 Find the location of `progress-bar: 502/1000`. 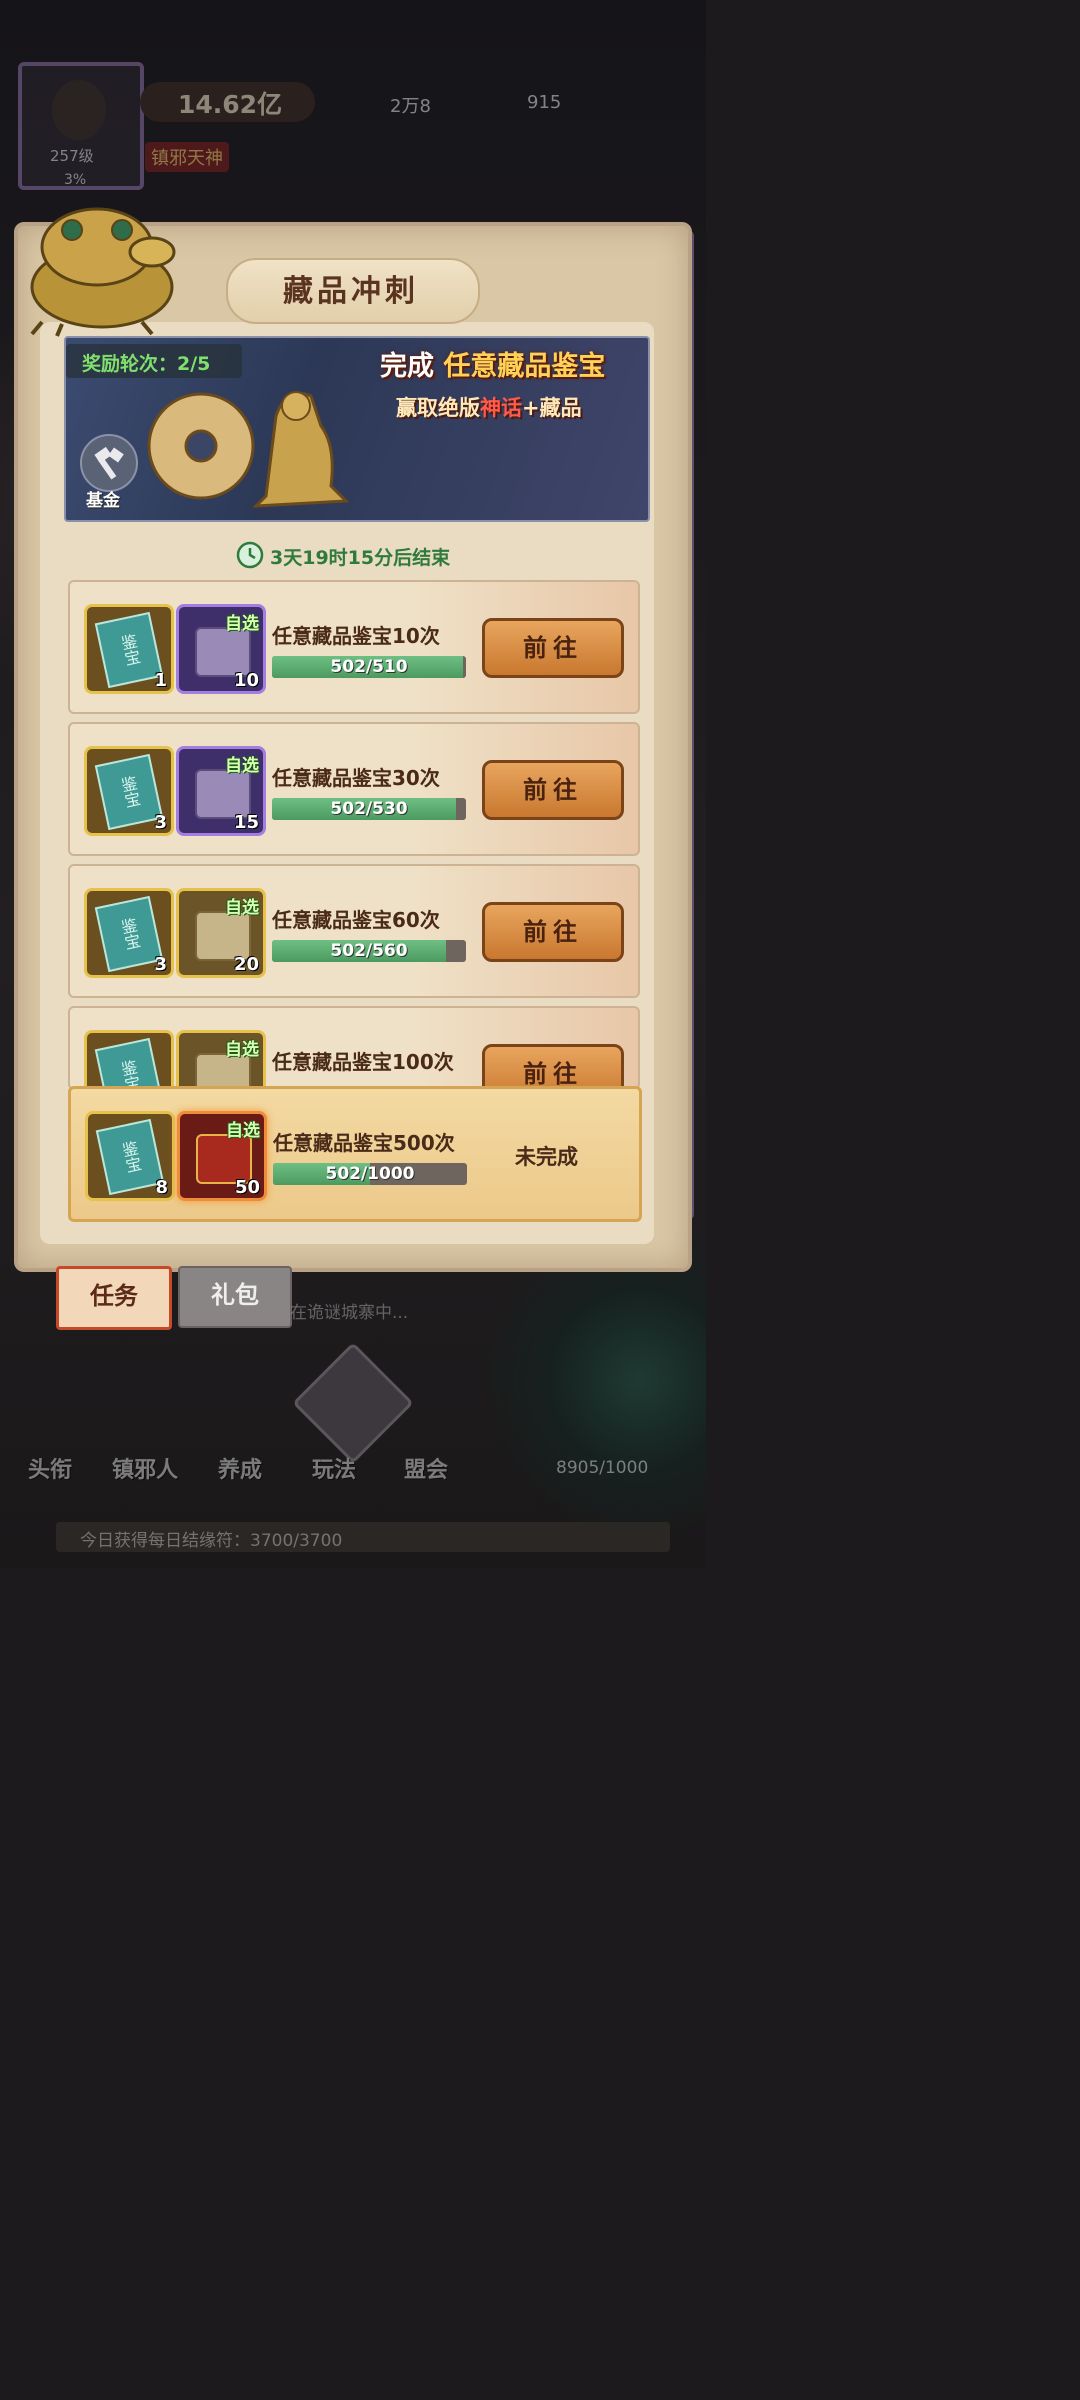

progress-bar: 502/1000 is located at coordinates (370, 1174).